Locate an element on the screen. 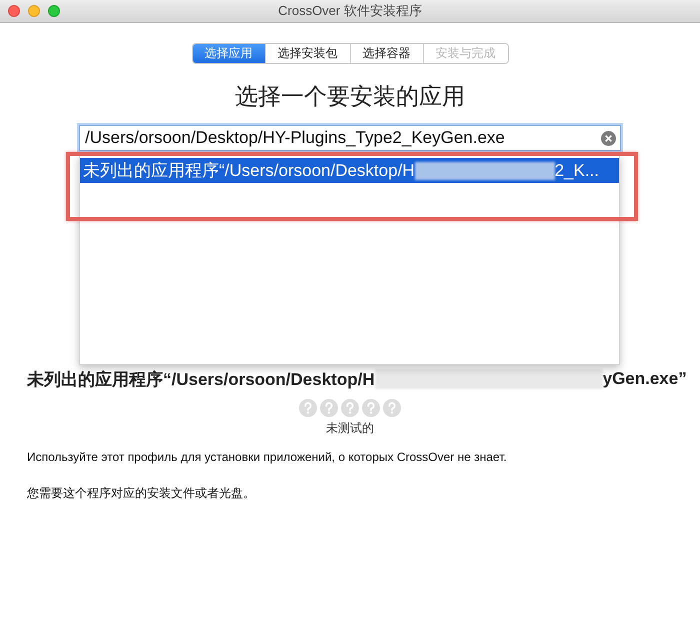  app-name: 未列出的应用程序“/Users/orsoon/Desktop/H is located at coordinates (201, 379).